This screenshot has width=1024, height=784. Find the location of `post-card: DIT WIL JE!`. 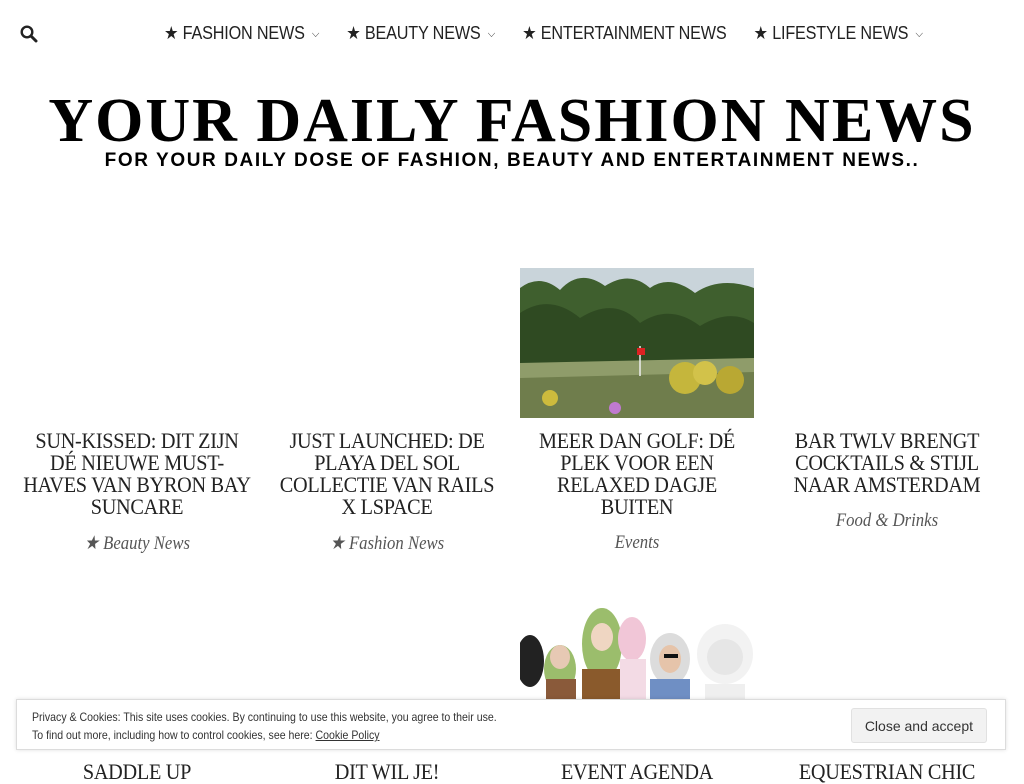

post-card: DIT WIL JE! is located at coordinates (387, 691).